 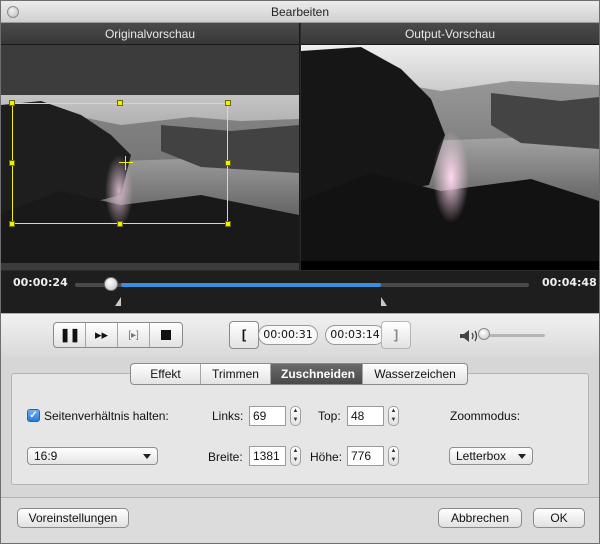 I want to click on edit-tabs: Effekt Trimmen Zuschneiden Wasserzeichen, so click(x=299, y=374).